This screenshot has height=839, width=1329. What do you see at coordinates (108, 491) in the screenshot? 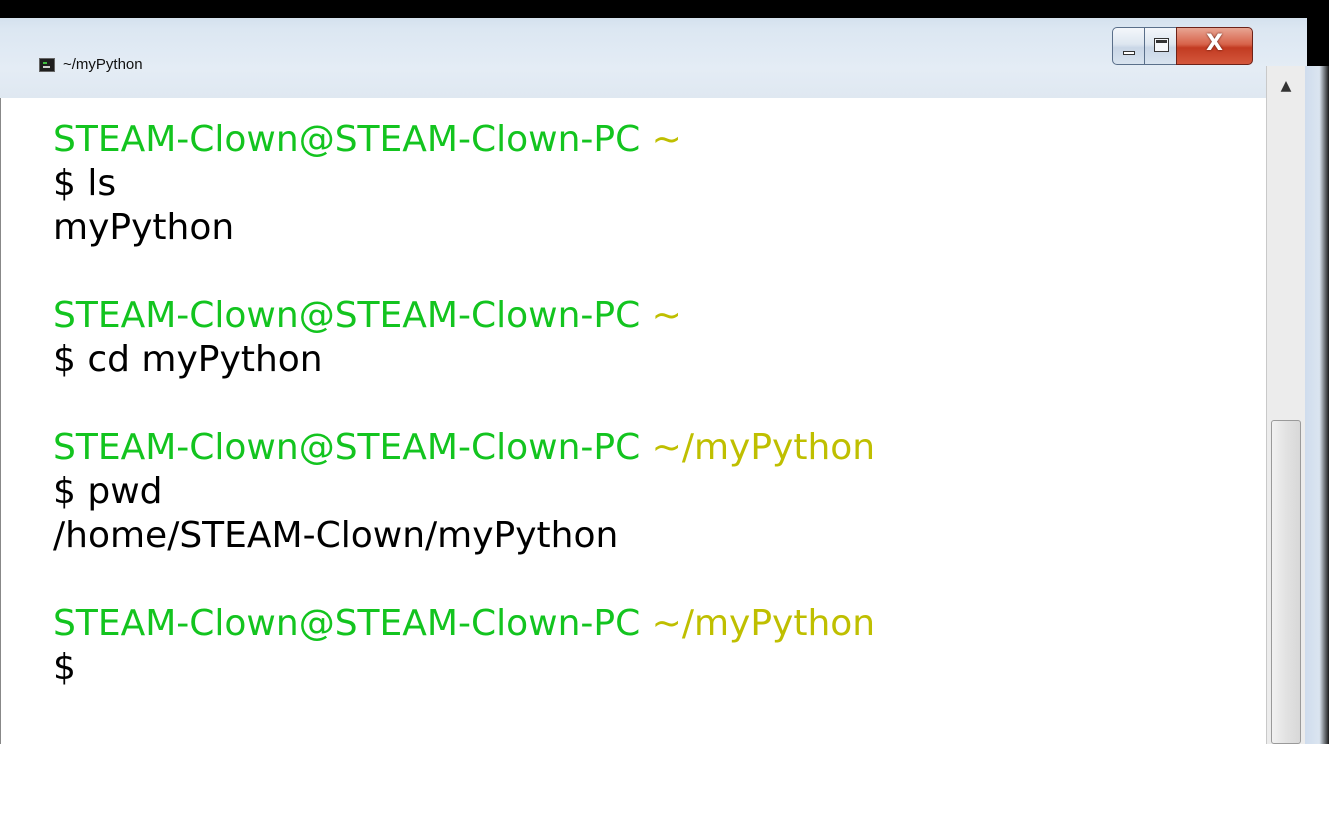
I see `command-line: $ pwd` at bounding box center [108, 491].